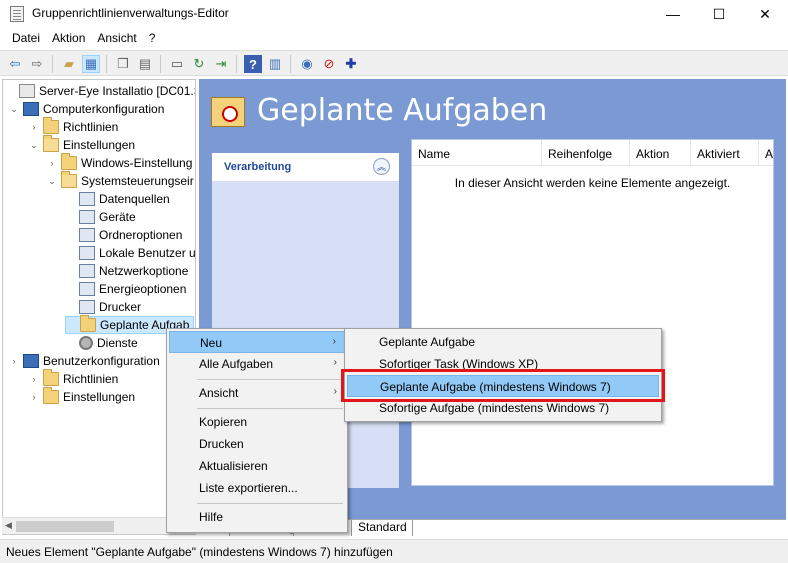  I want to click on network-icon, so click(87, 271).